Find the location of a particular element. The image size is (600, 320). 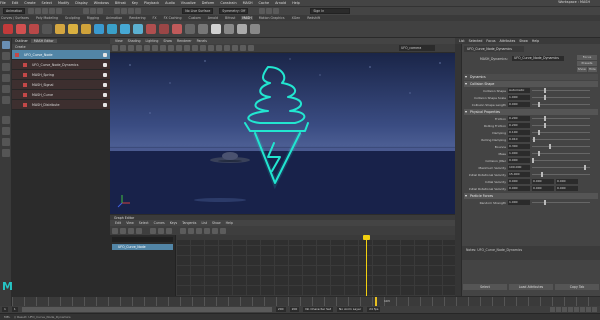

textured-icon is located at coordinates (195, 48).